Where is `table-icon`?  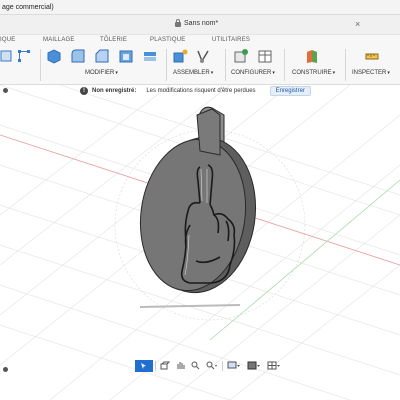 table-icon is located at coordinates (265, 56).